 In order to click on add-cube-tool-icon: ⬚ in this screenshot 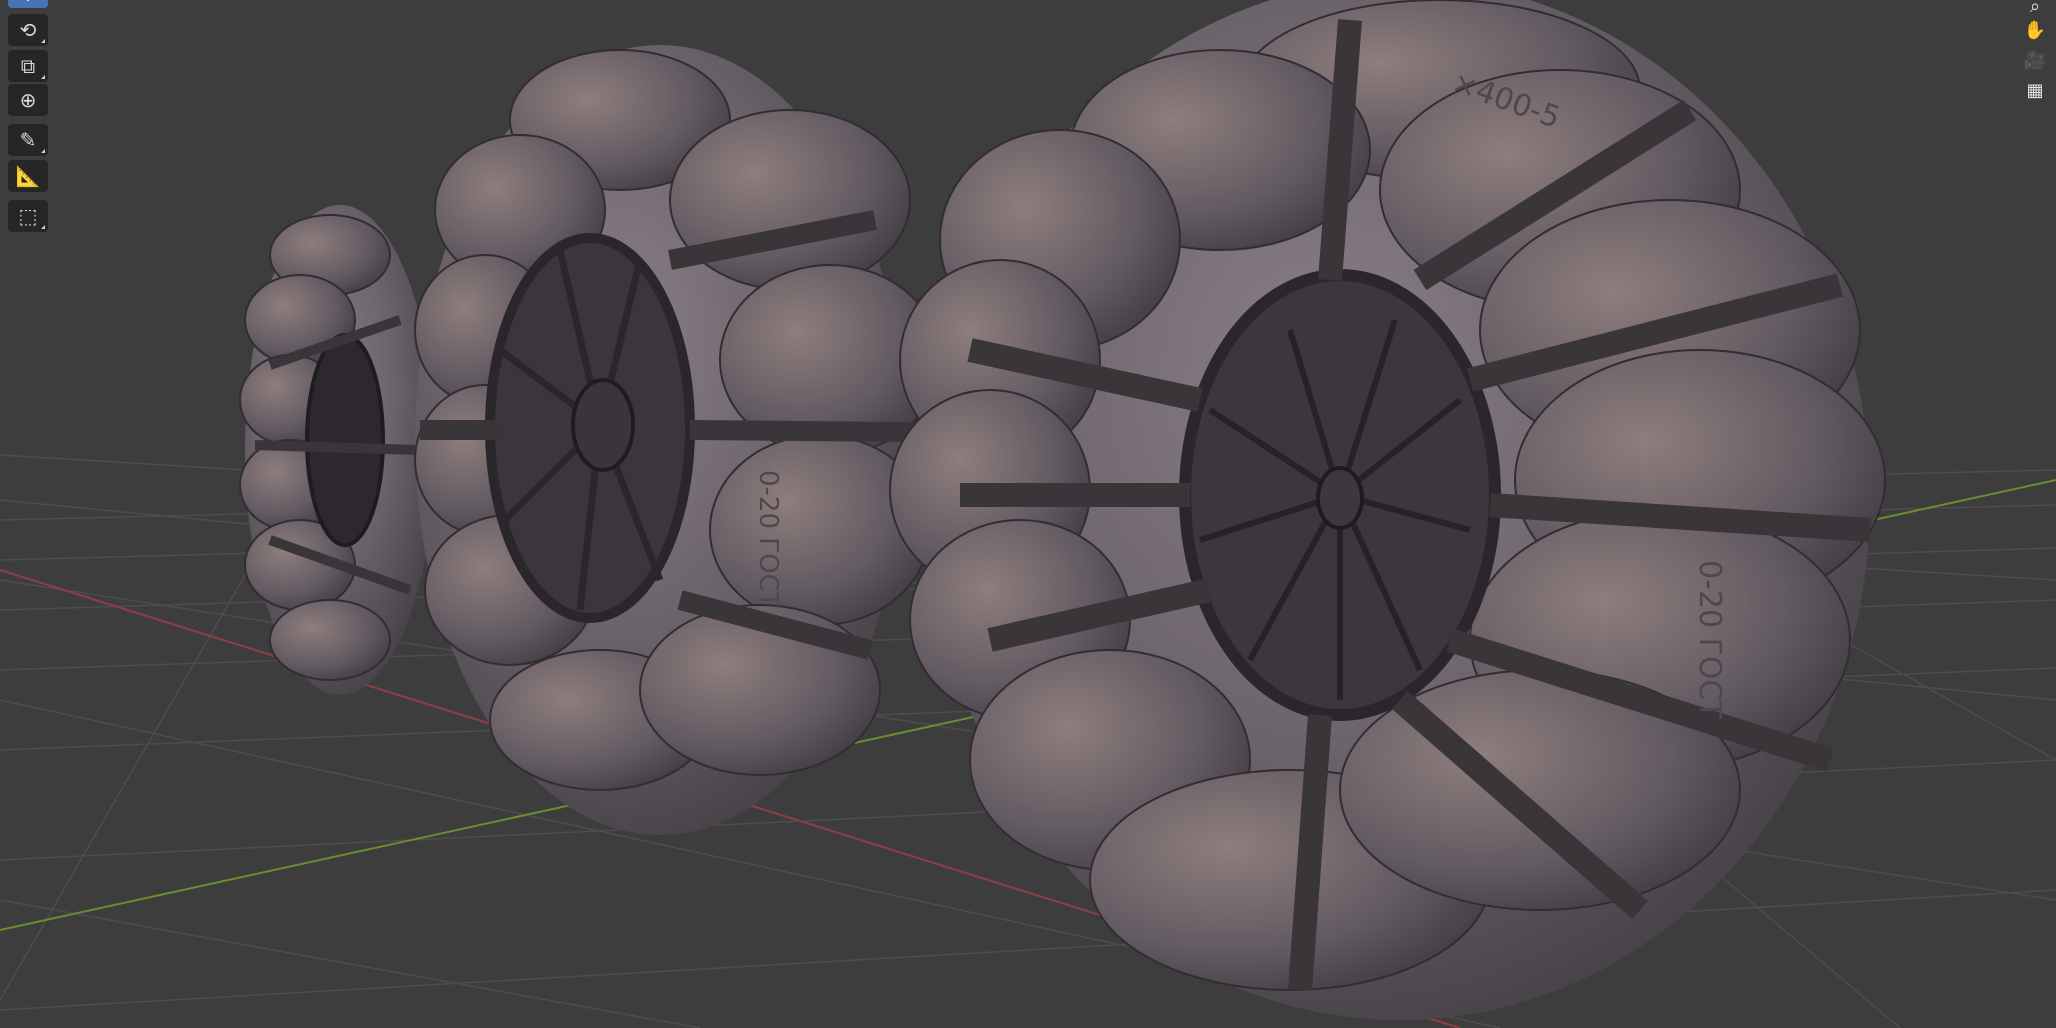, I will do `click(28, 216)`.